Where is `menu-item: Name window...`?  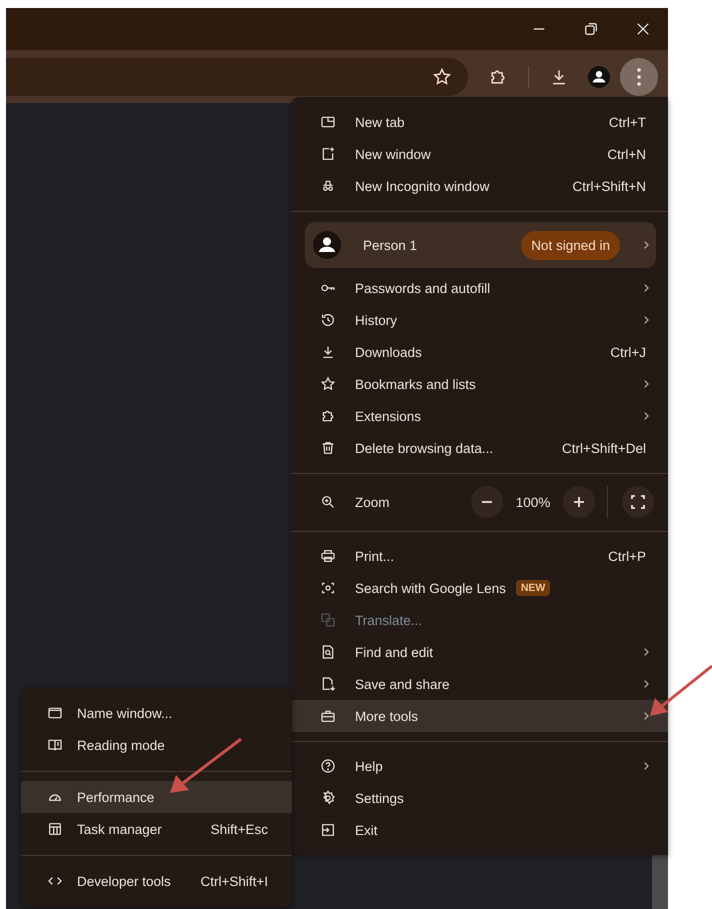
menu-item: Name window... is located at coordinates (156, 713).